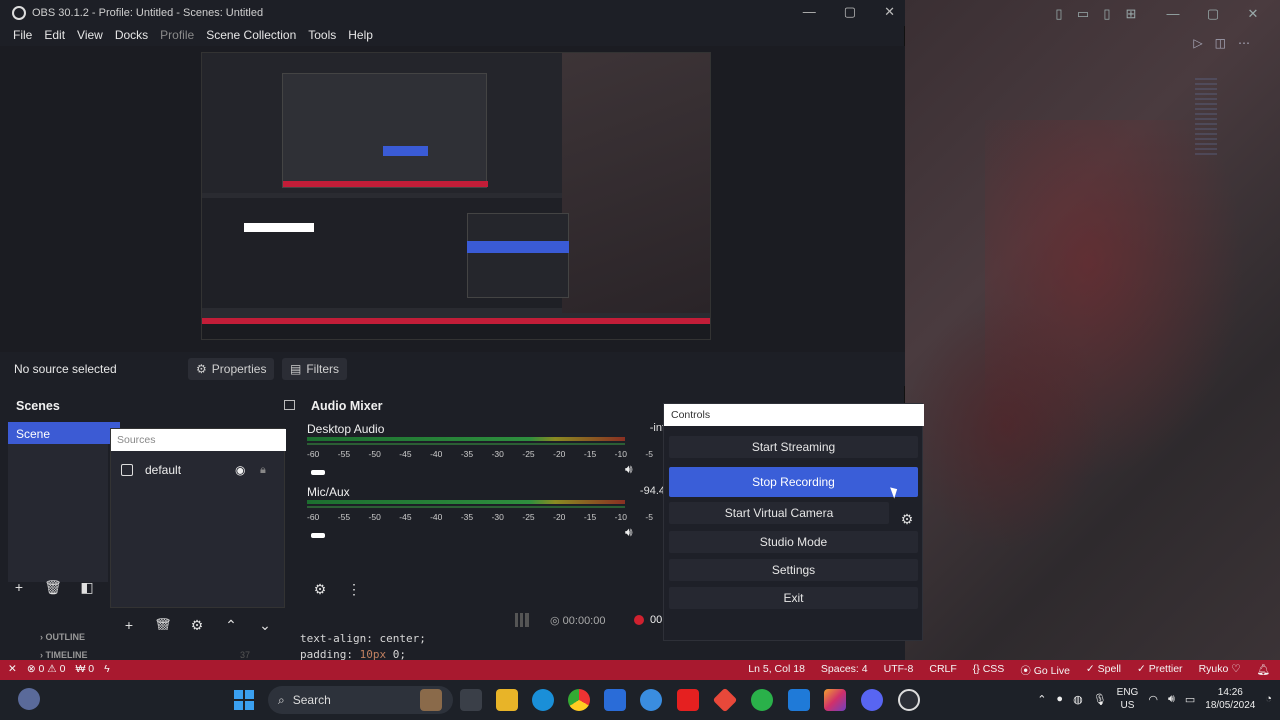 Image resolution: width=1280 pixels, height=720 pixels. What do you see at coordinates (29, 699) in the screenshot?
I see `widgets-icon` at bounding box center [29, 699].